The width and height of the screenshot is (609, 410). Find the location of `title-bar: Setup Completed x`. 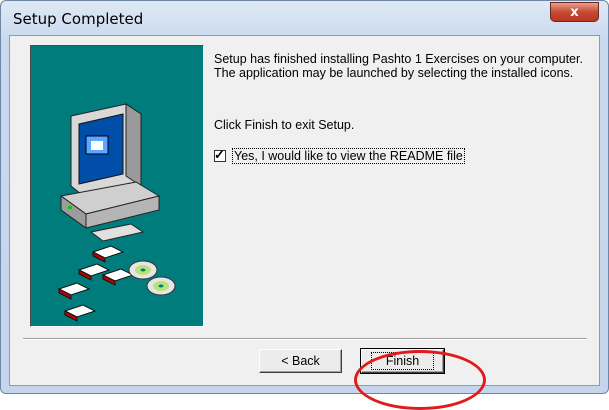

title-bar: Setup Completed x is located at coordinates (304, 19).